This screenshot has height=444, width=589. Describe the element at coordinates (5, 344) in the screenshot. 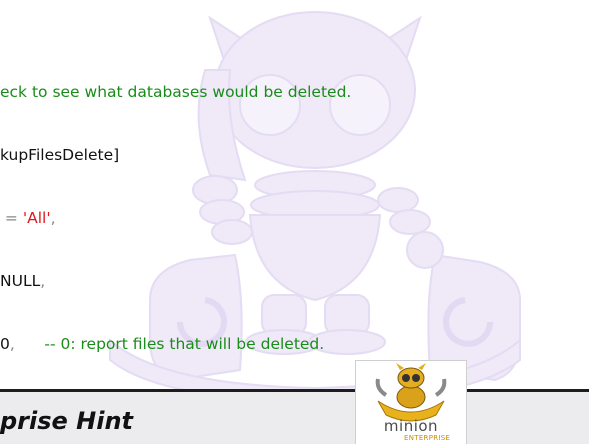

I see `code-token: 0` at that location.